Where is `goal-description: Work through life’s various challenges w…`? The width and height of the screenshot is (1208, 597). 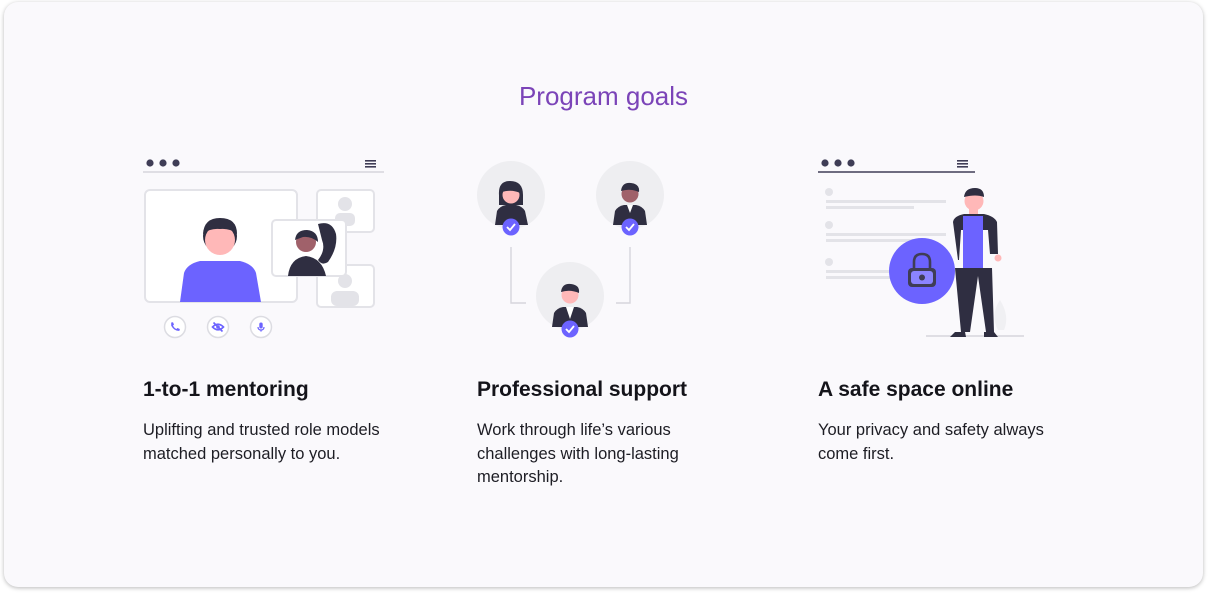 goal-description: Work through life’s various challenges w… is located at coordinates (578, 453).